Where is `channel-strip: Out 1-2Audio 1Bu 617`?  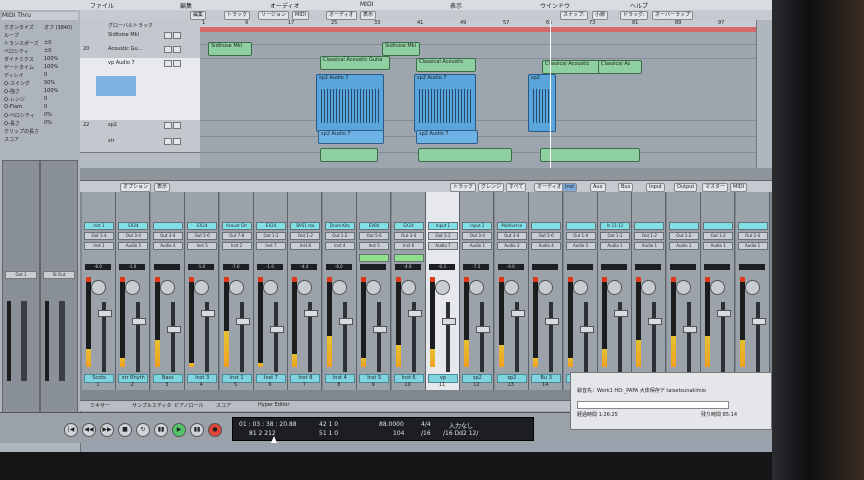
channel-strip: Out 1-2Audio 1Bu 617 is located at coordinates (649, 291).